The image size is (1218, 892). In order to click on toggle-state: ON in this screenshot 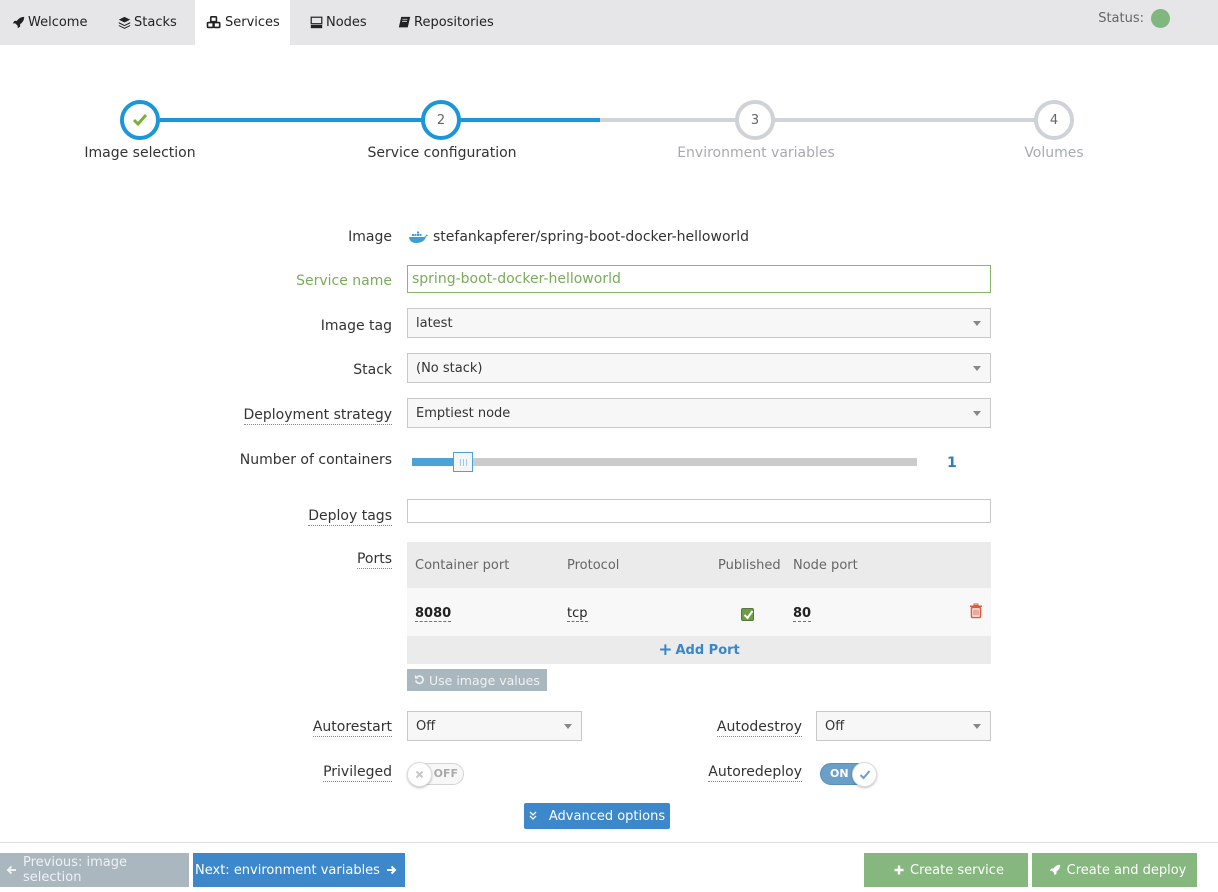, I will do `click(839, 773)`.